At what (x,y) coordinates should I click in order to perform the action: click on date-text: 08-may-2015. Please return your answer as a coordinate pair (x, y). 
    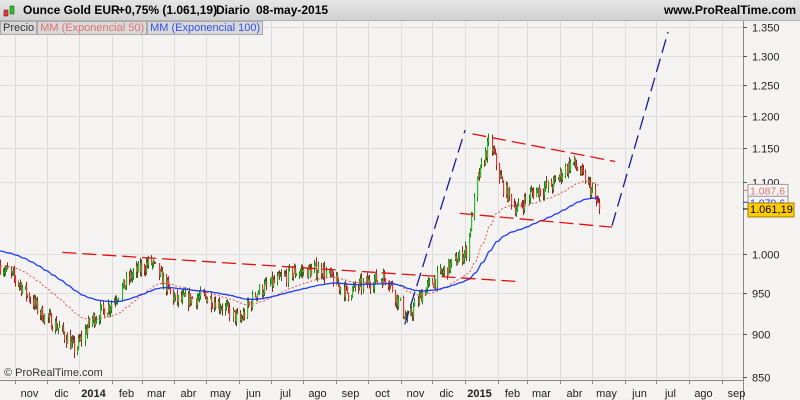
    Looking at the image, I should click on (292, 10).